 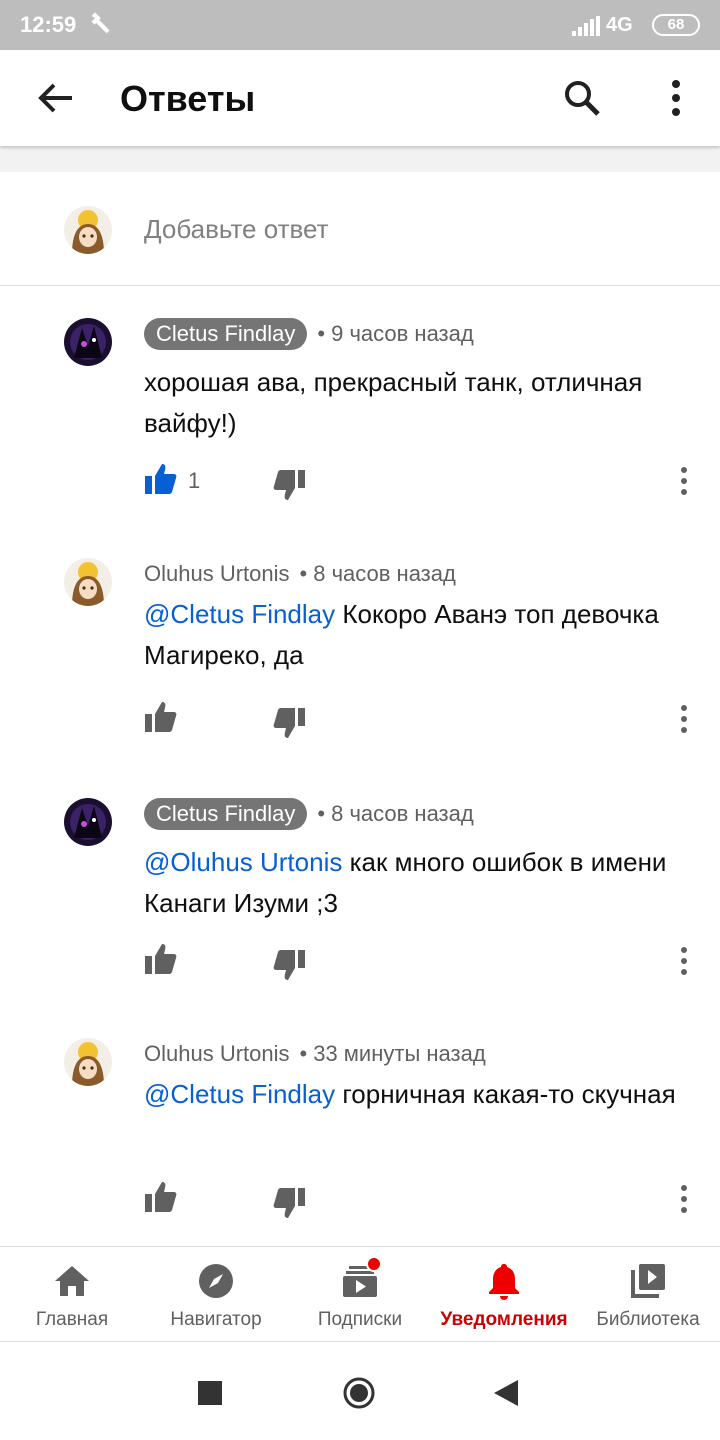 What do you see at coordinates (360, 1319) in the screenshot?
I see `tab-label: Подписки` at bounding box center [360, 1319].